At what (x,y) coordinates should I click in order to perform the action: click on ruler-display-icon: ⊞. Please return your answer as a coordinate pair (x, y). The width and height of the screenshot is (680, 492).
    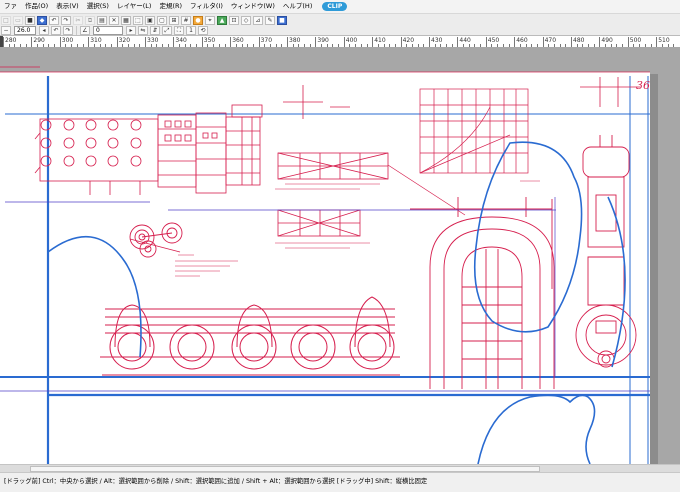
    Looking at the image, I should click on (174, 20).